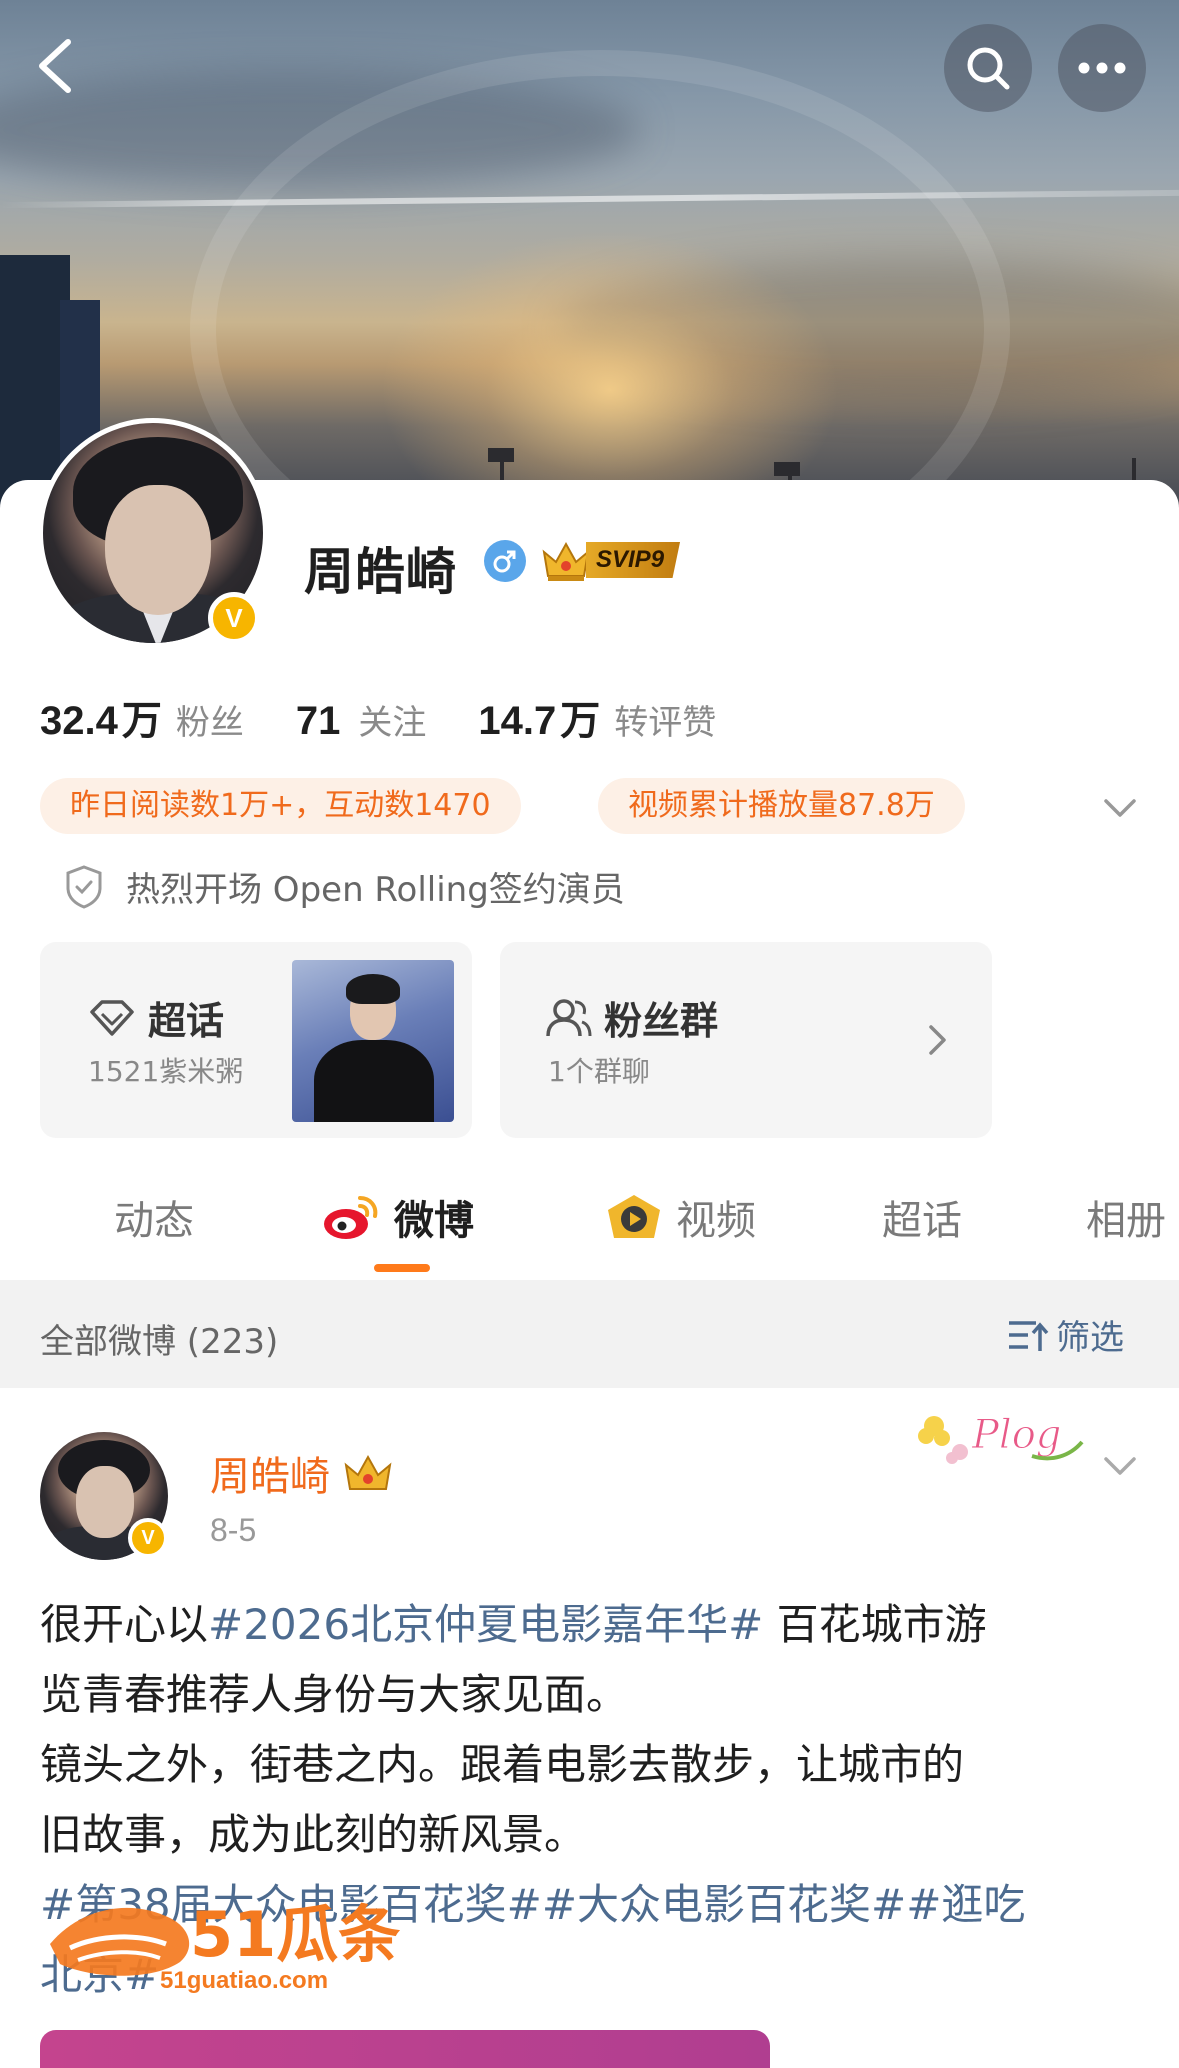  I want to click on tab-video-label: 视频, so click(716, 1221).